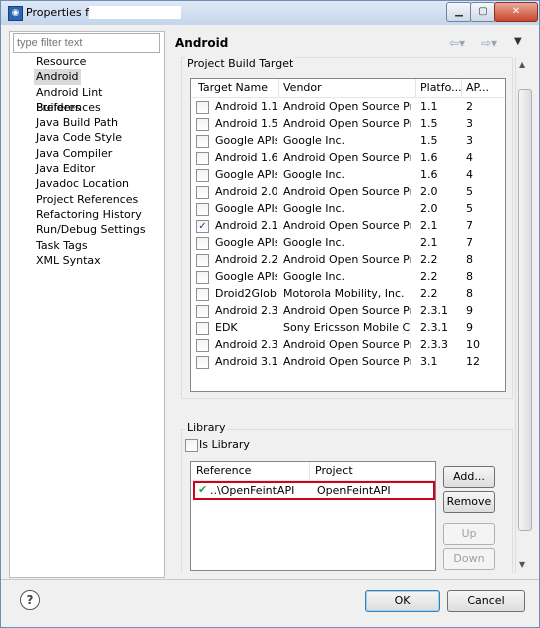 Image resolution: width=540 pixels, height=628 pixels. What do you see at coordinates (348, 140) in the screenshot?
I see `build-target-row: Google APIs Google Inc. 1.5 3` at bounding box center [348, 140].